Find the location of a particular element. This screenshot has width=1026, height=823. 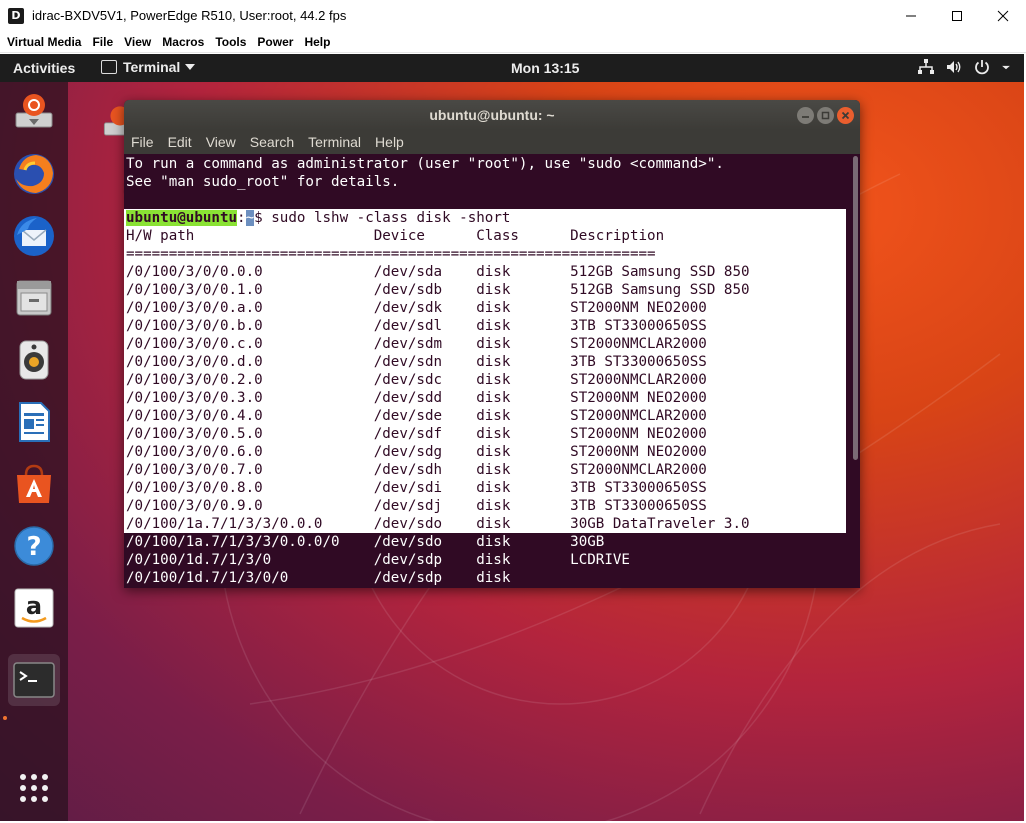

menu-view: View is located at coordinates (137, 42).